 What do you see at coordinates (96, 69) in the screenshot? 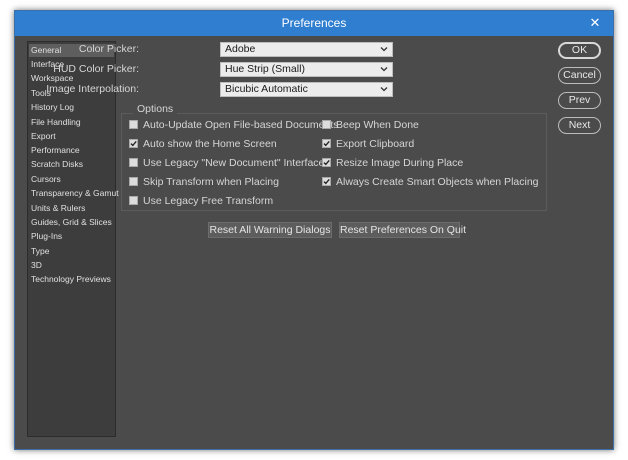
I see `hud-color-picker-label: HUD Color Picker:` at bounding box center [96, 69].